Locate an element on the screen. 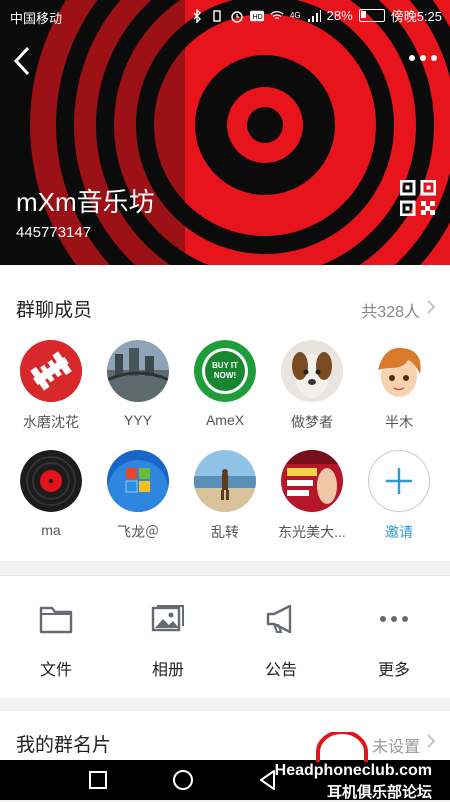 This screenshot has width=450, height=802. signal-icon is located at coordinates (314, 15).